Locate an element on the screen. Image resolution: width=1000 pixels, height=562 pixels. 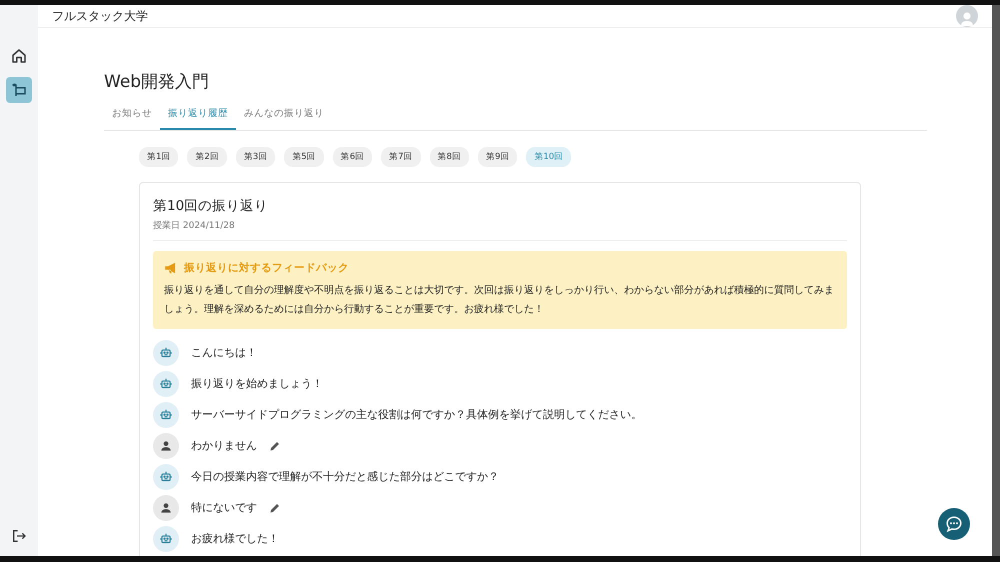
reflection-title: 第10回の振り返り is located at coordinates (211, 206).